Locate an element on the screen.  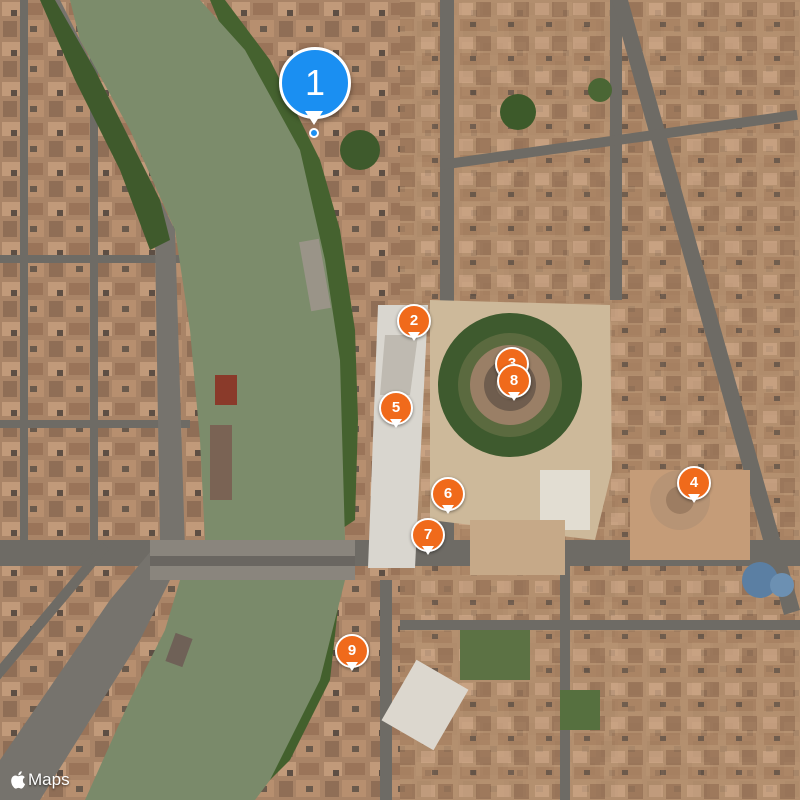
map-marker-7: 7 is located at coordinates (428, 539).